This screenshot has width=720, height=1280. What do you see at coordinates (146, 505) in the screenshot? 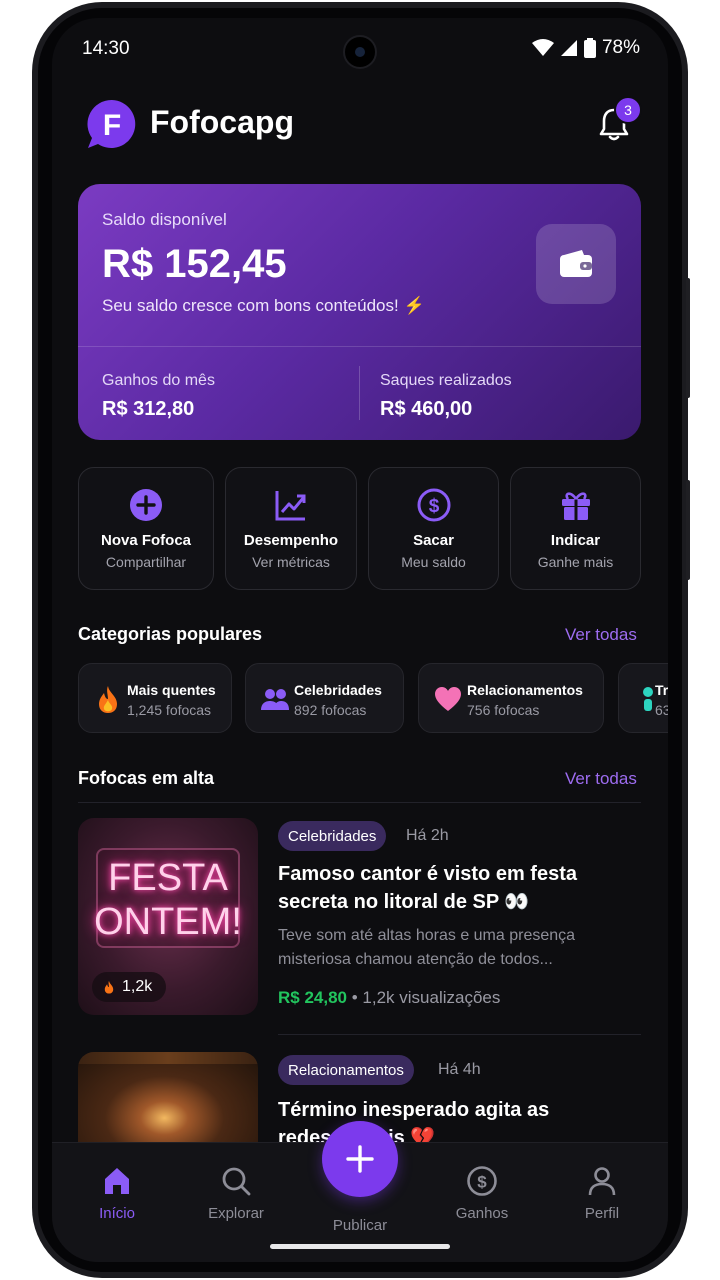
I see `plus-circle-icon` at bounding box center [146, 505].